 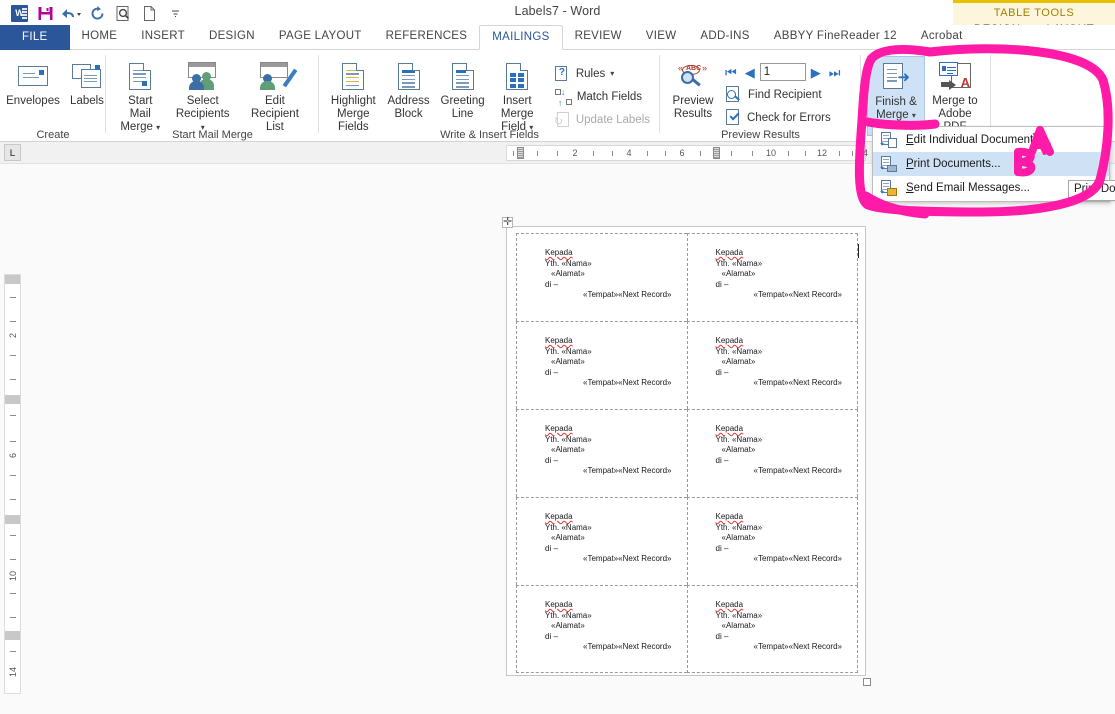 I want to click on preview-results-button: «» ABC Preview Results, so click(x=693, y=92).